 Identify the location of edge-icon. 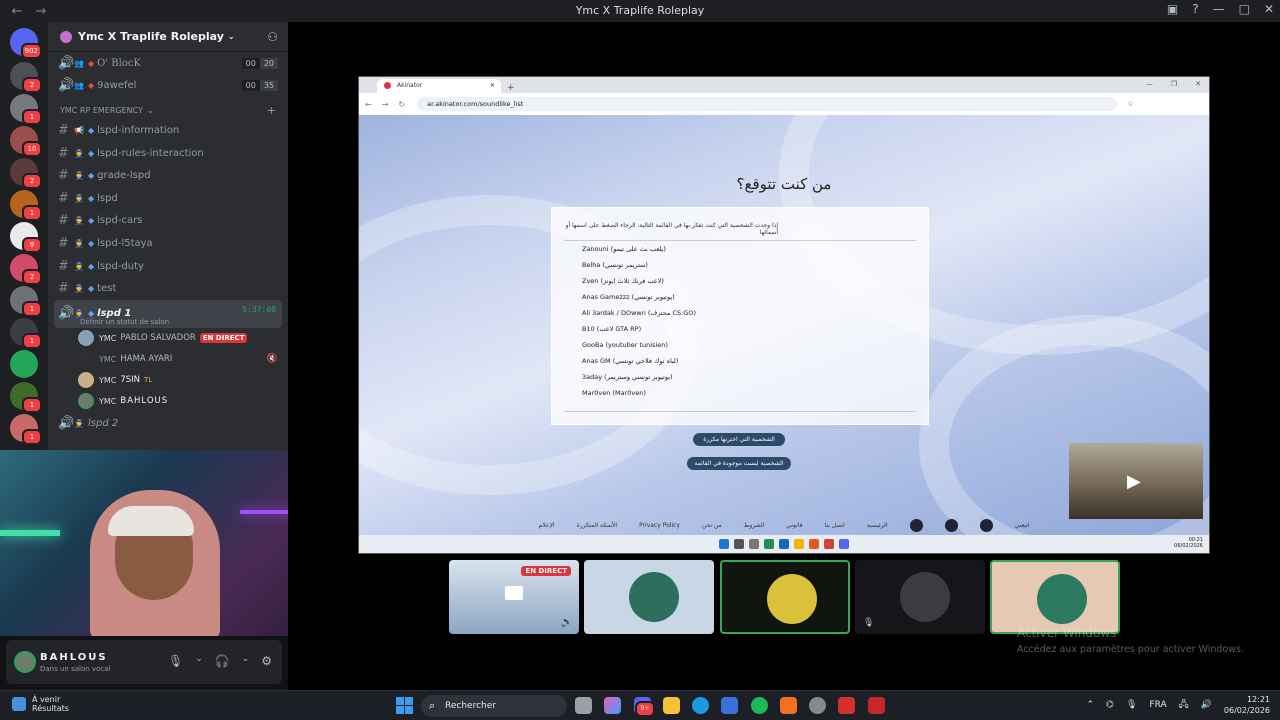
(700, 705).